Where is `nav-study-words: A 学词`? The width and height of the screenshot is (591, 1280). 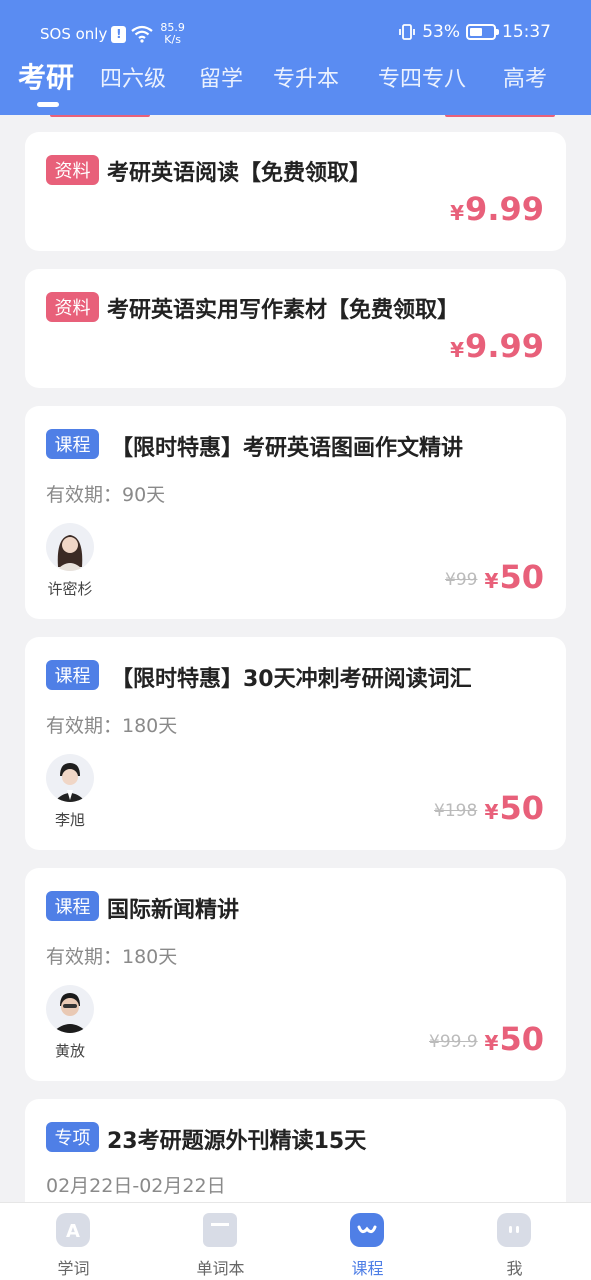 nav-study-words: A 学词 is located at coordinates (73, 1241).